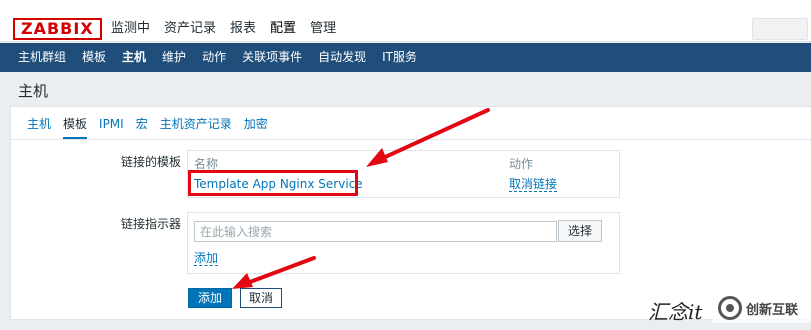  Describe the element at coordinates (153, 127) in the screenshot. I see `form-tabs: 主机 模板 IPMI 宏 主机资产记录 加密` at that location.